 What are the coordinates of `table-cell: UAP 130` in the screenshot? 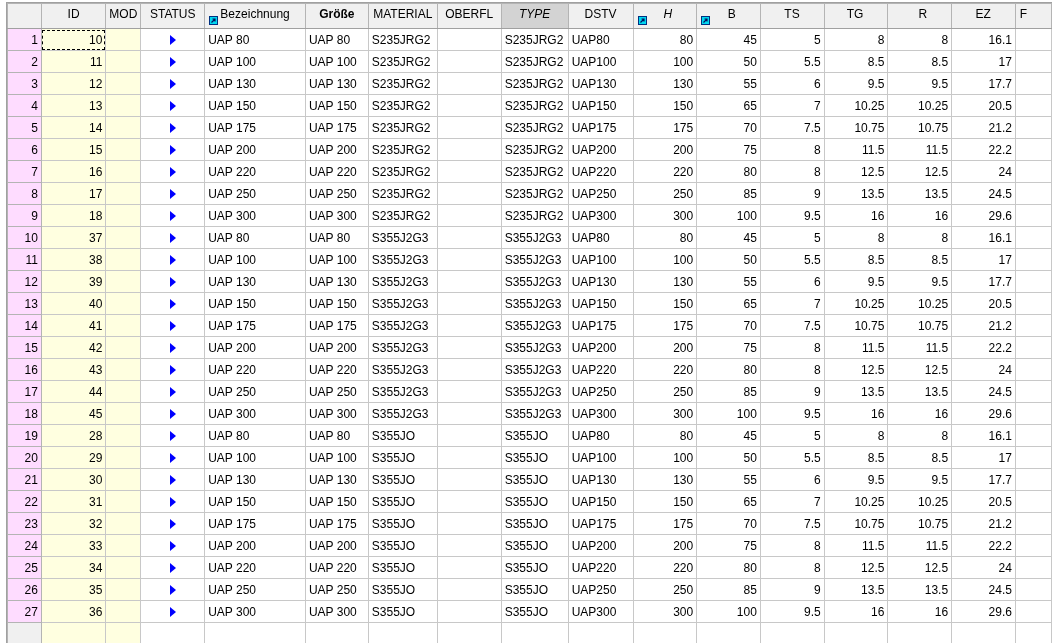 It's located at (255, 83).